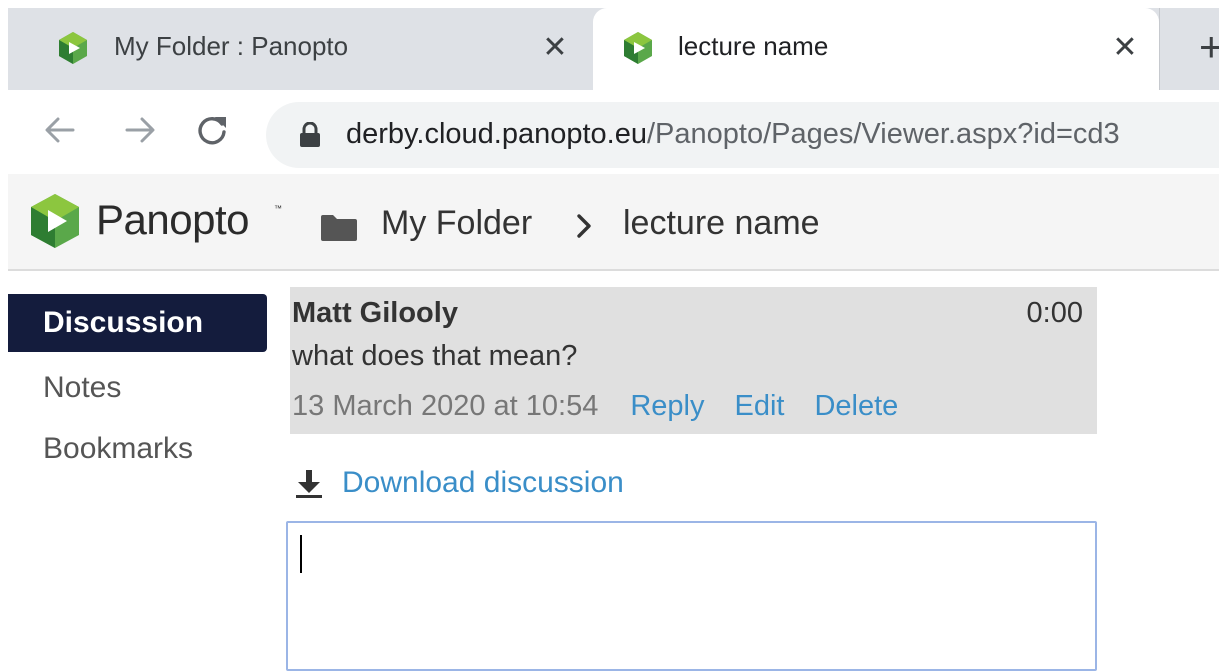 This screenshot has height=671, width=1219. What do you see at coordinates (483, 482) in the screenshot?
I see `download-discussion-label: Download discussion` at bounding box center [483, 482].